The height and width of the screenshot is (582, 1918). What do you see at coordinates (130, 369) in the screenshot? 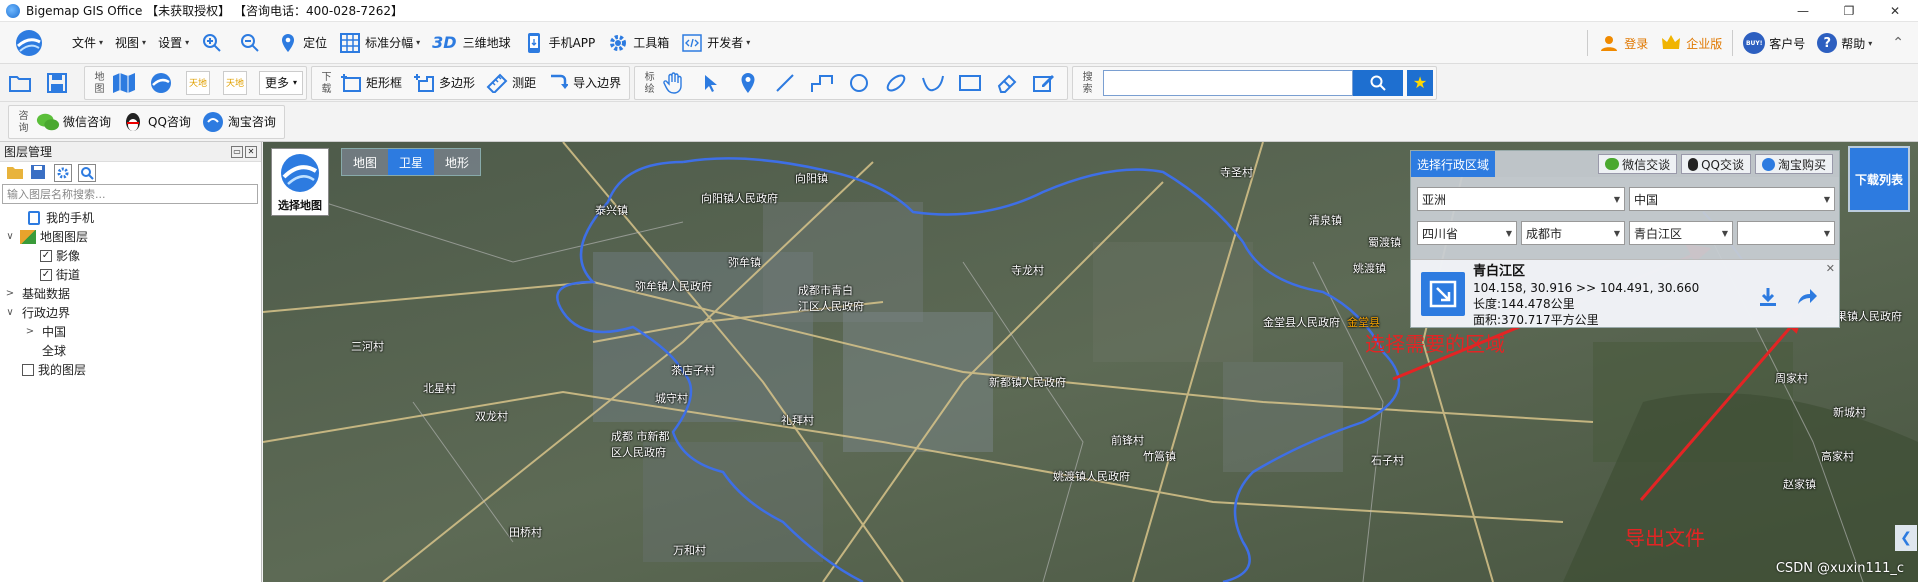
I see `tree-item-my-layers: 我的图层` at bounding box center [130, 369].